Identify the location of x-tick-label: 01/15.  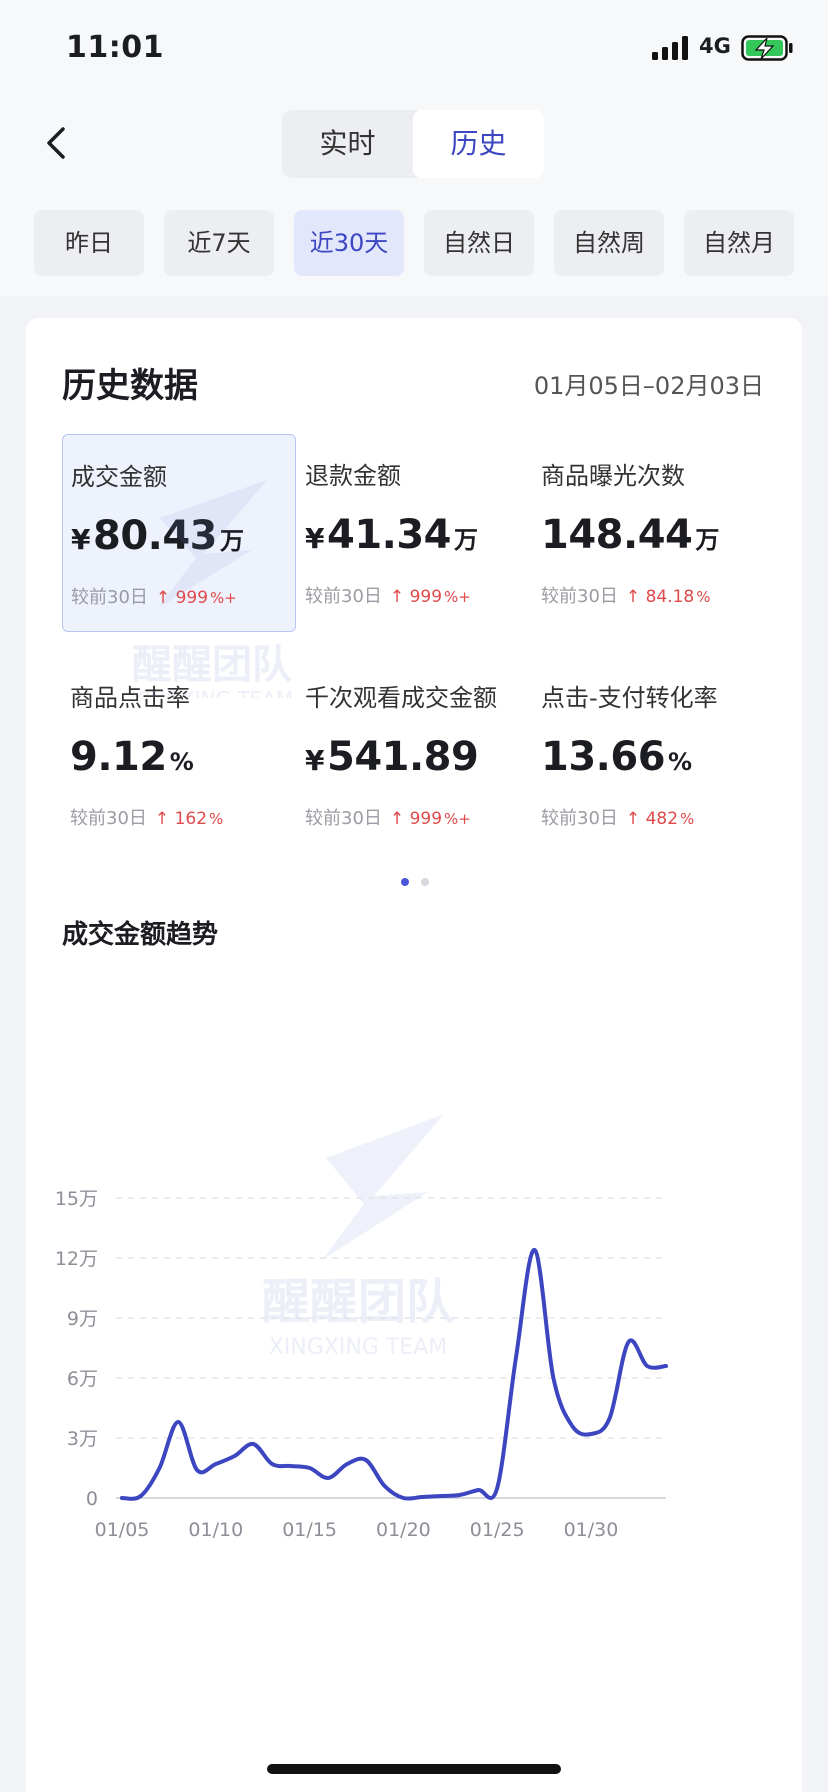
(309, 1530).